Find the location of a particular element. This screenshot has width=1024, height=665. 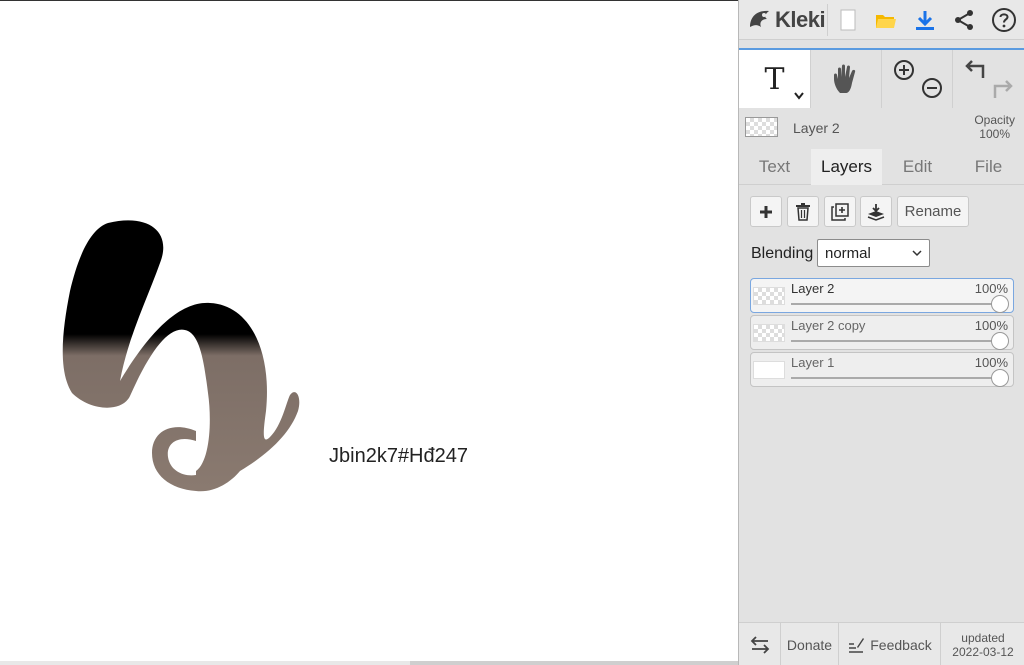

current-layer-thumbnail is located at coordinates (761, 127).